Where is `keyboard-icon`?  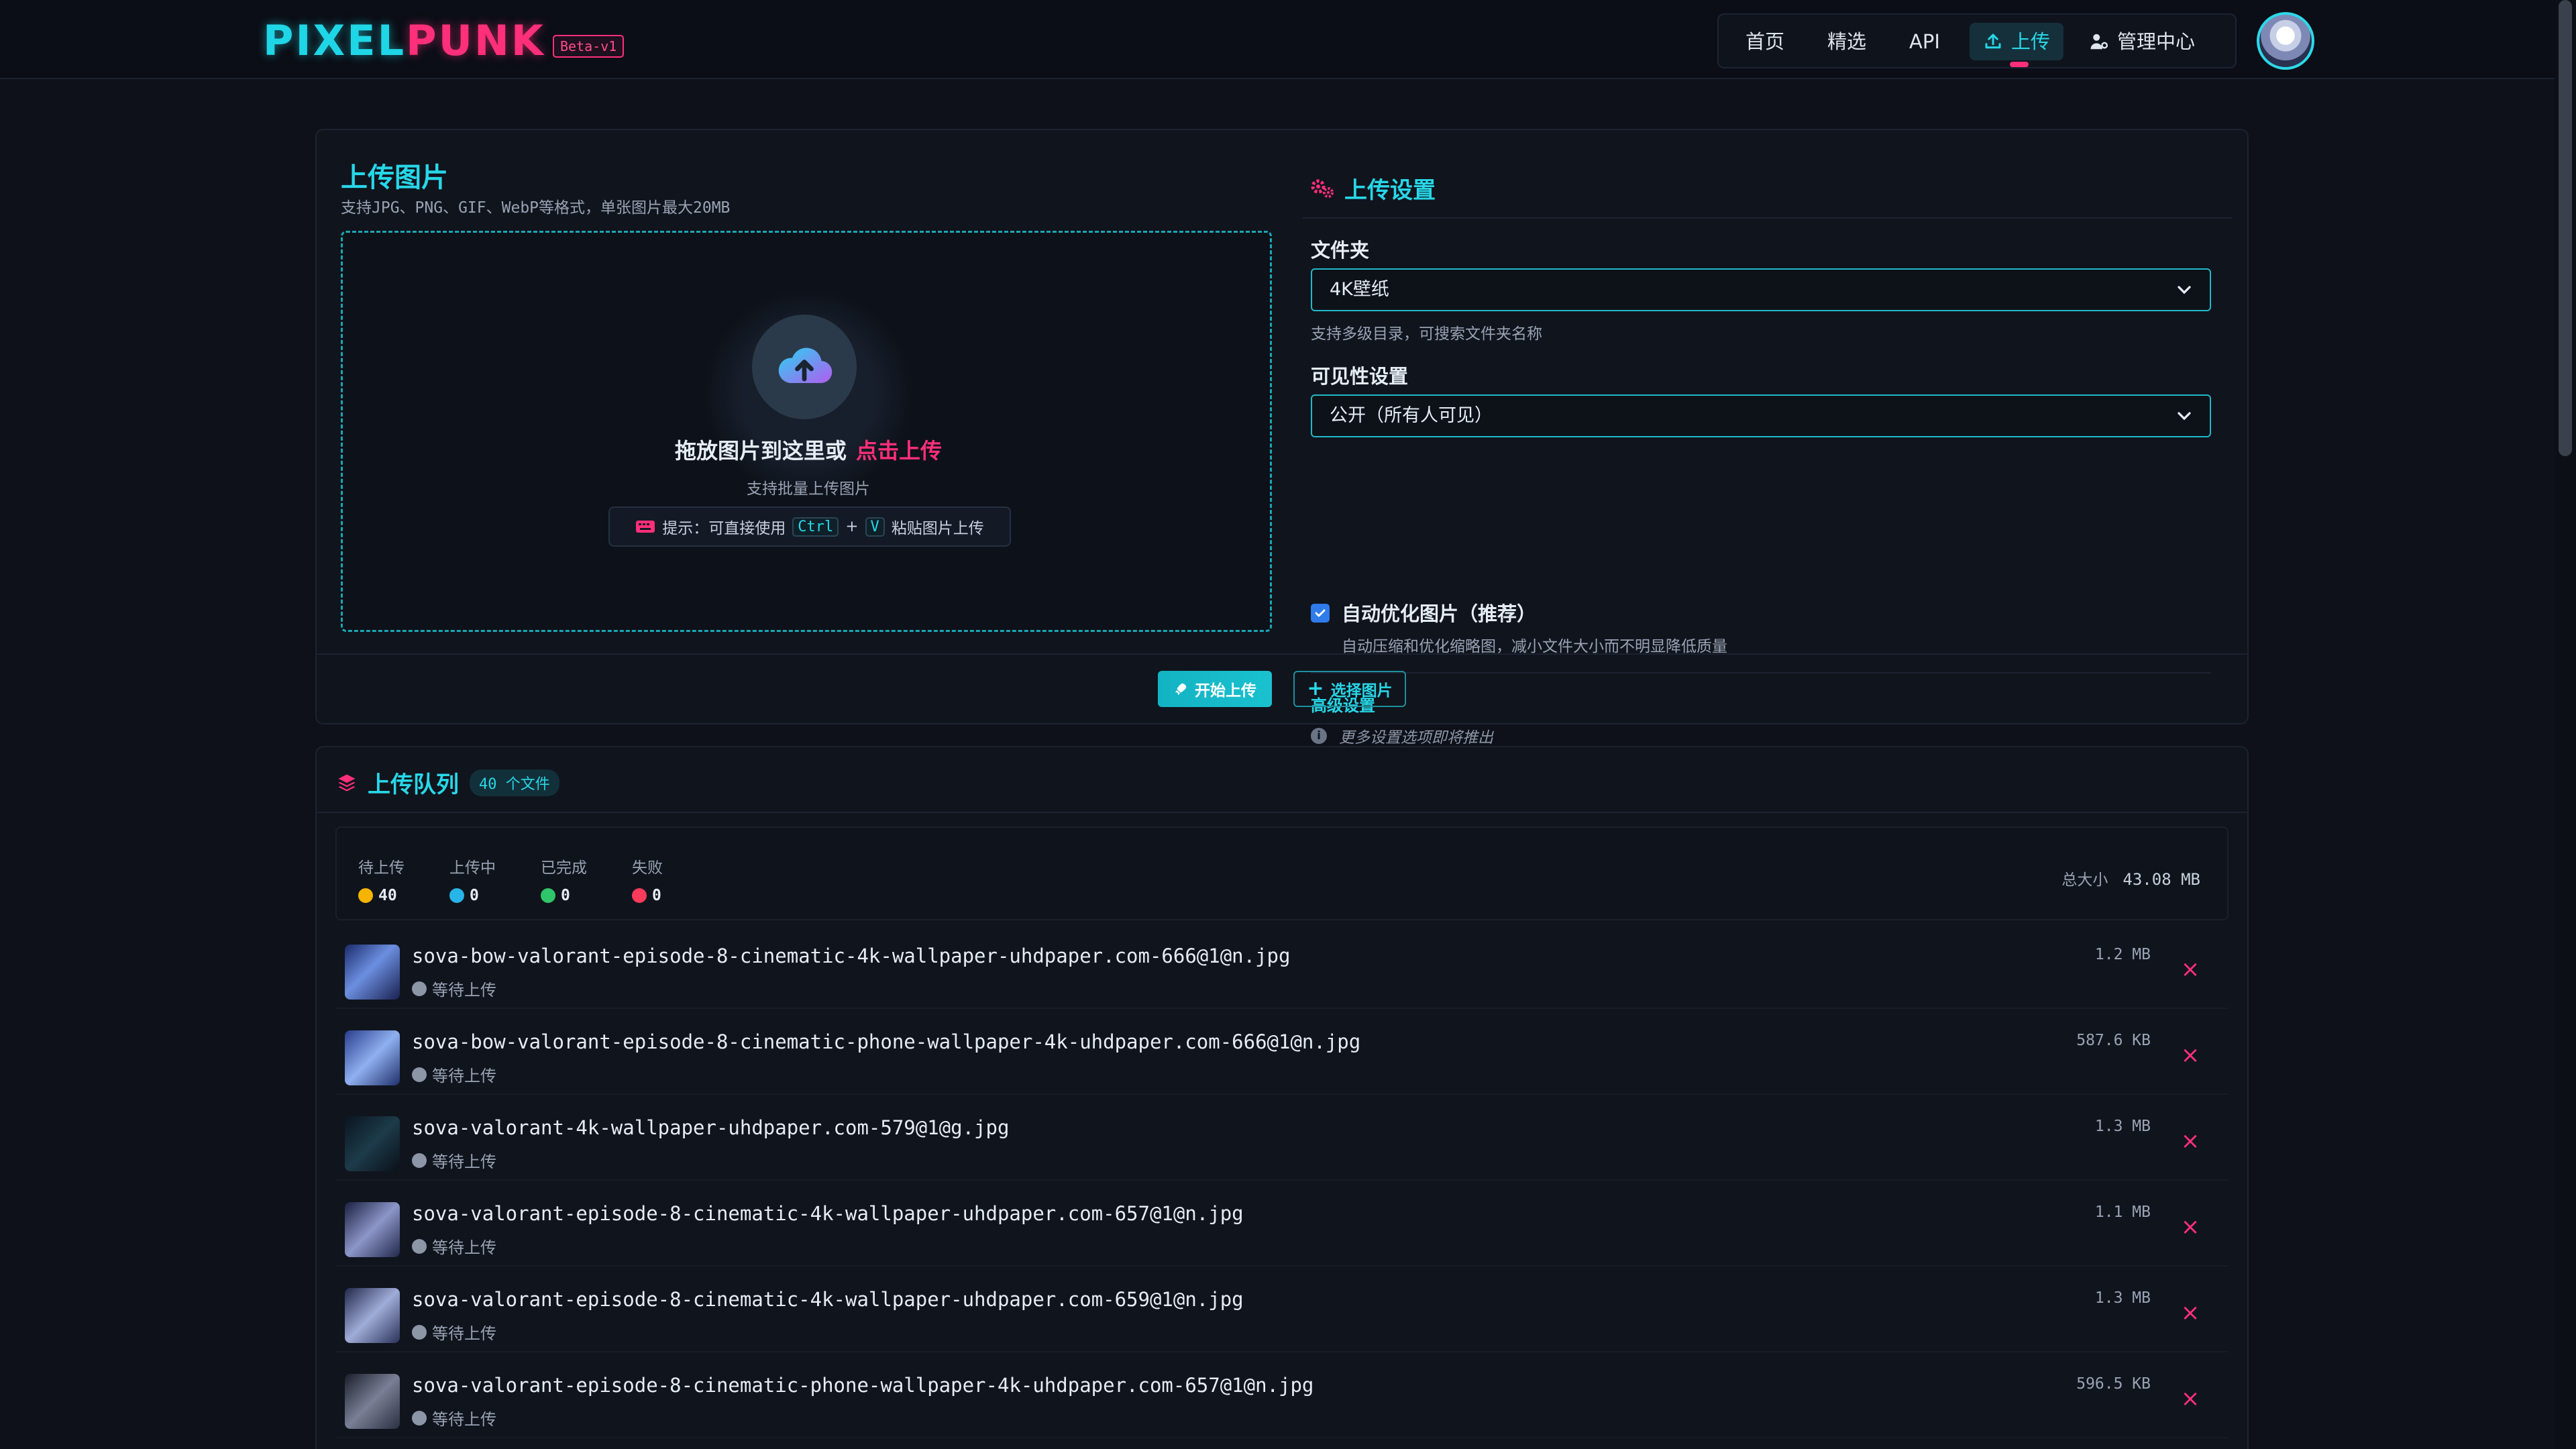 keyboard-icon is located at coordinates (645, 527).